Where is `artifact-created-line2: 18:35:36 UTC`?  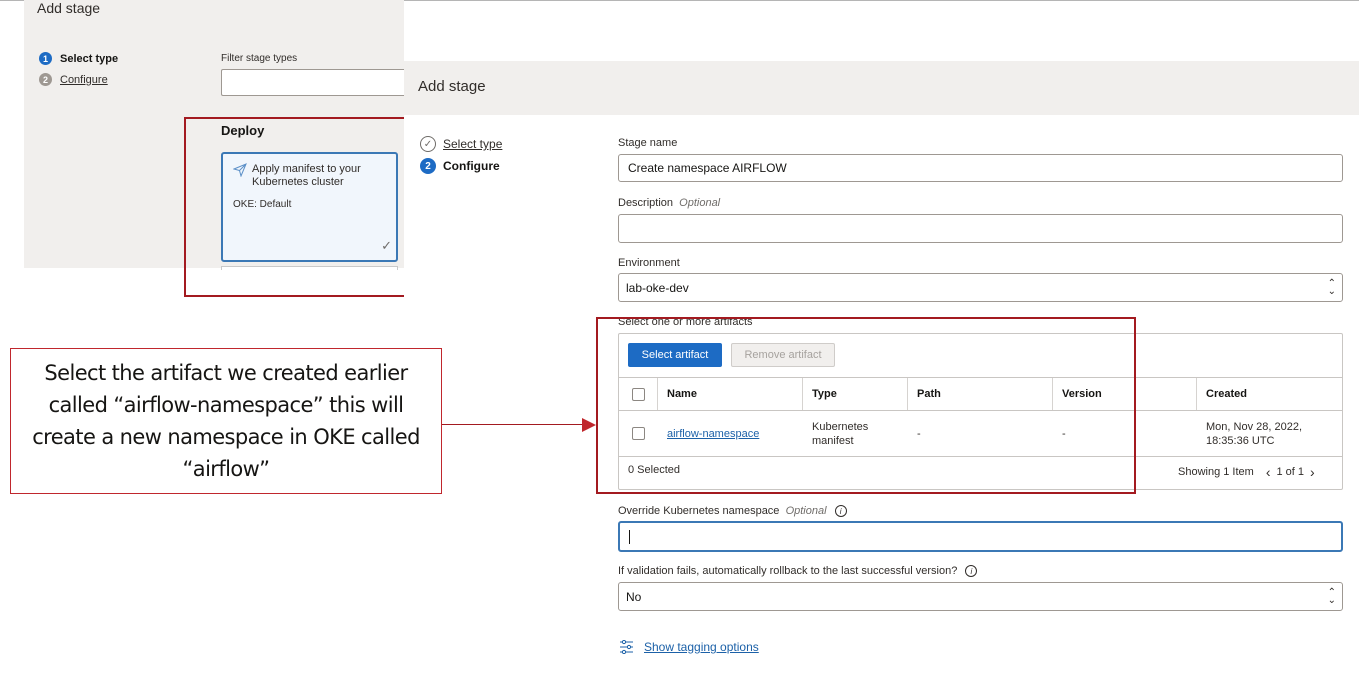 artifact-created-line2: 18:35:36 UTC is located at coordinates (1240, 440).